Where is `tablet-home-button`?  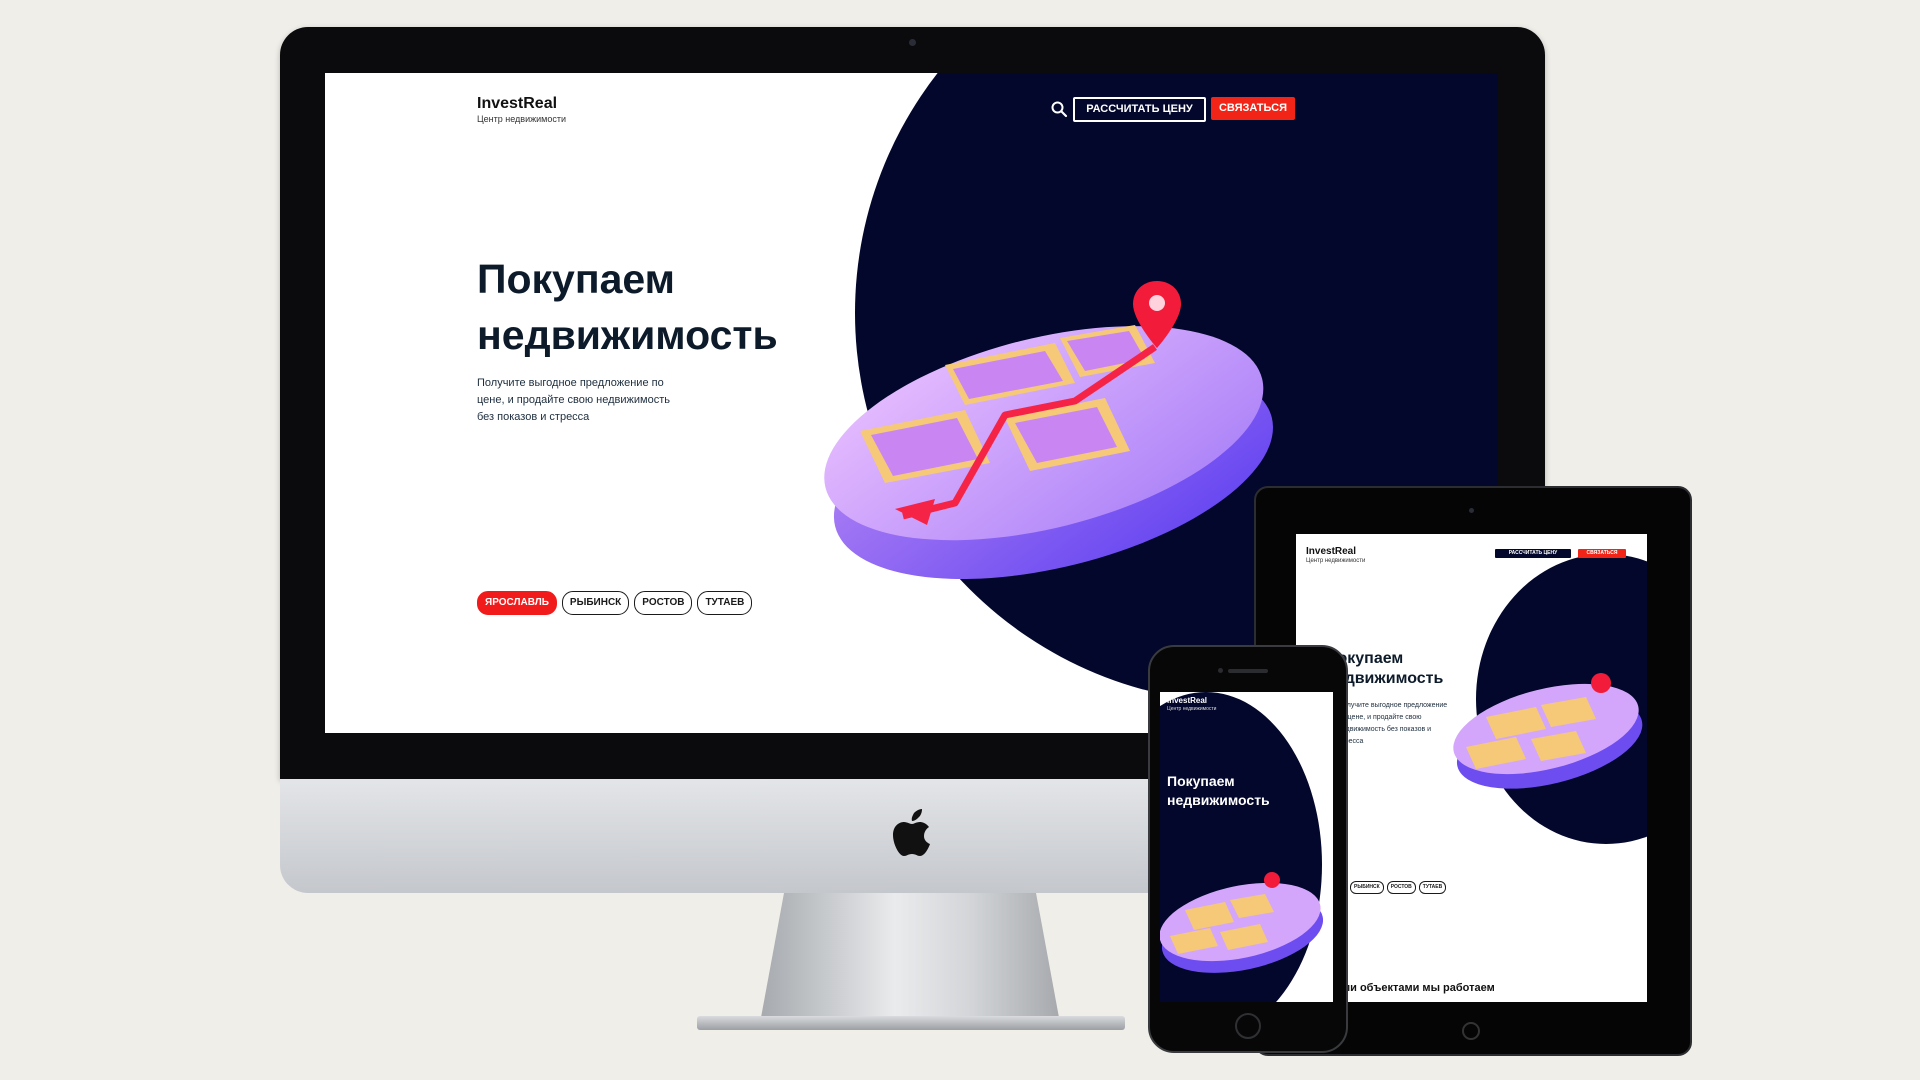
tablet-home-button is located at coordinates (1471, 1031).